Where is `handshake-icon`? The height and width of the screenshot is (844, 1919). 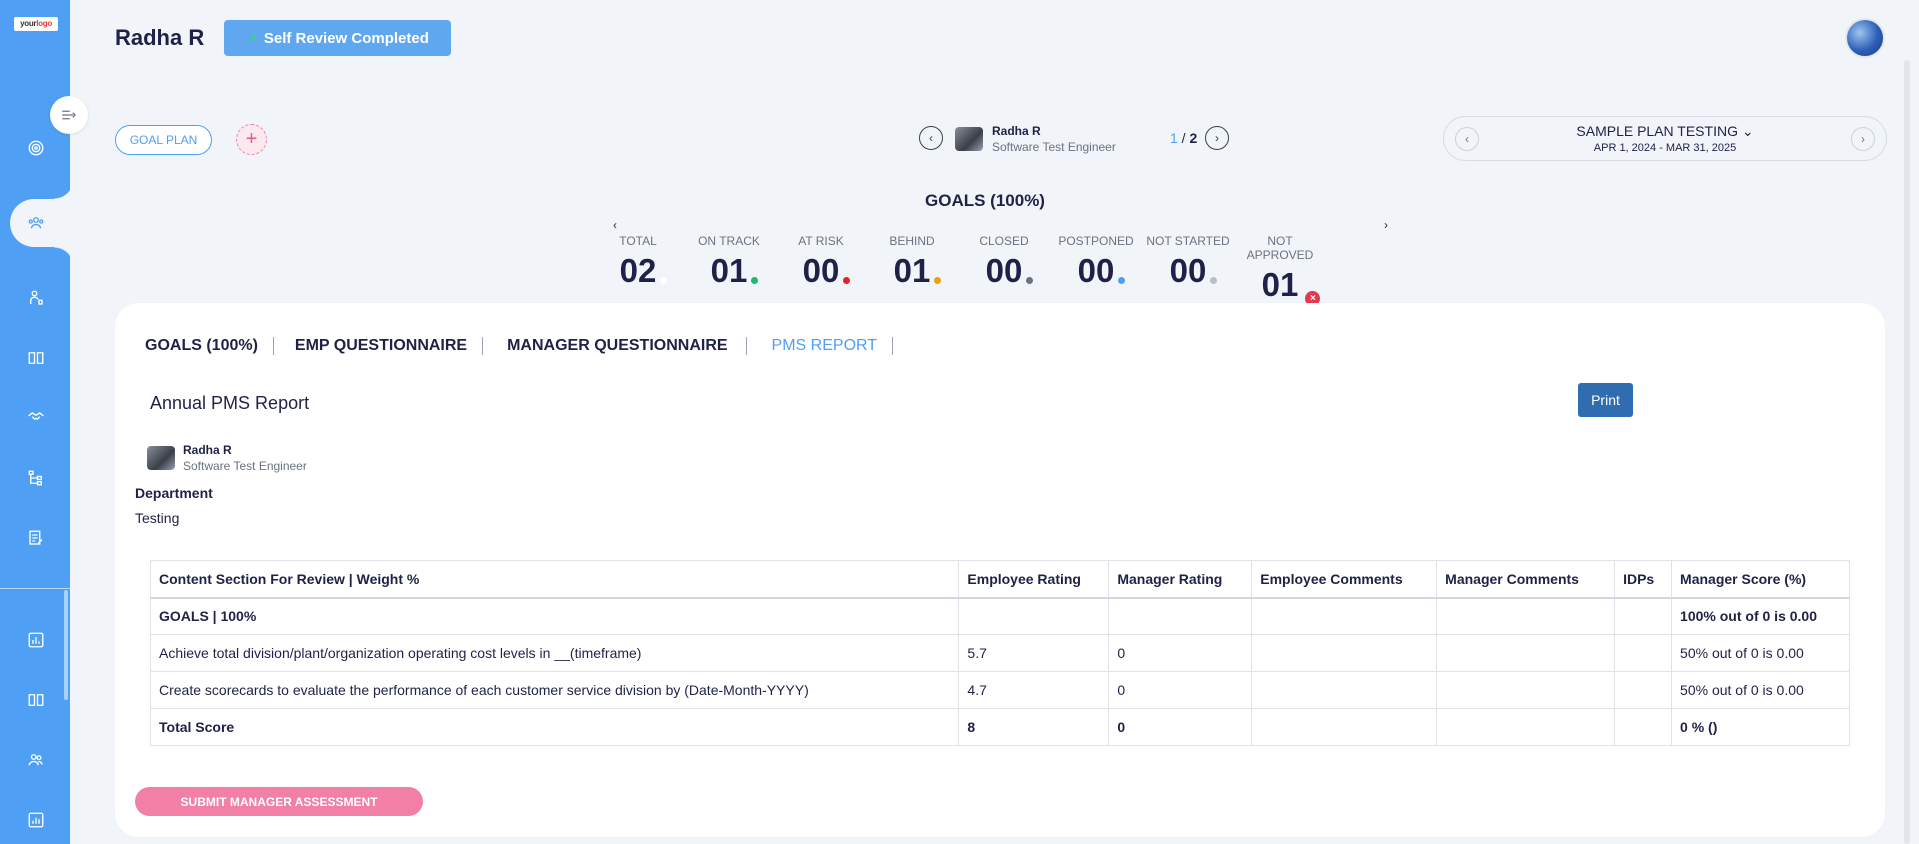
handshake-icon is located at coordinates (36, 416).